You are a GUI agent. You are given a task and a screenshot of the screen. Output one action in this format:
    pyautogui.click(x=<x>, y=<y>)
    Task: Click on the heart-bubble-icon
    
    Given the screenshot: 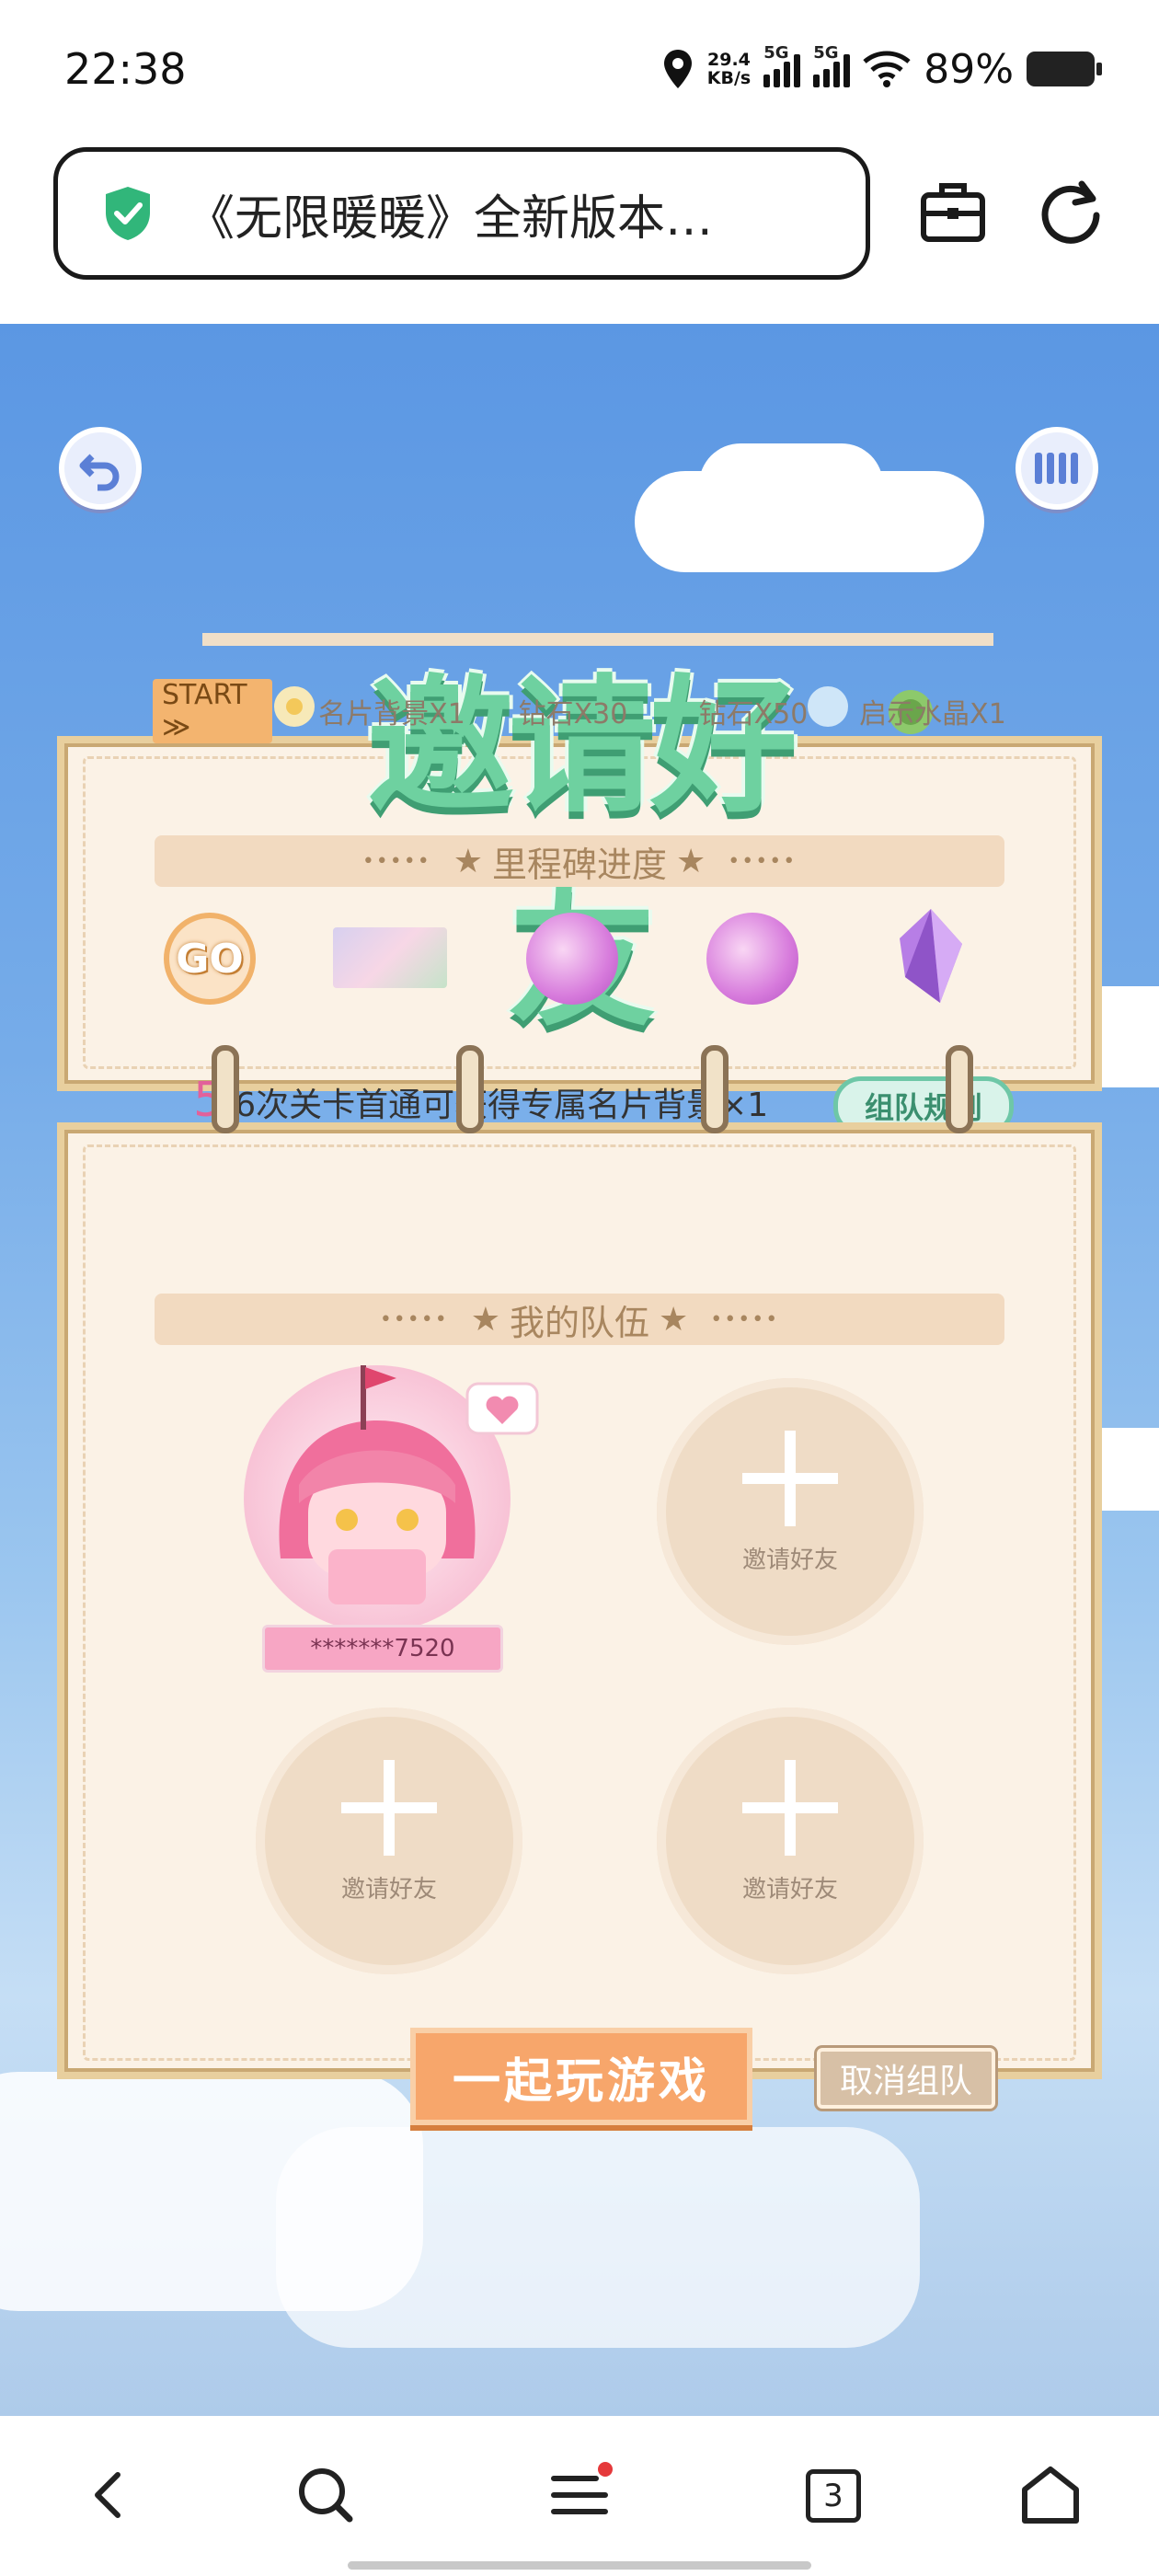 What is the action you would take?
    pyautogui.click(x=502, y=1408)
    